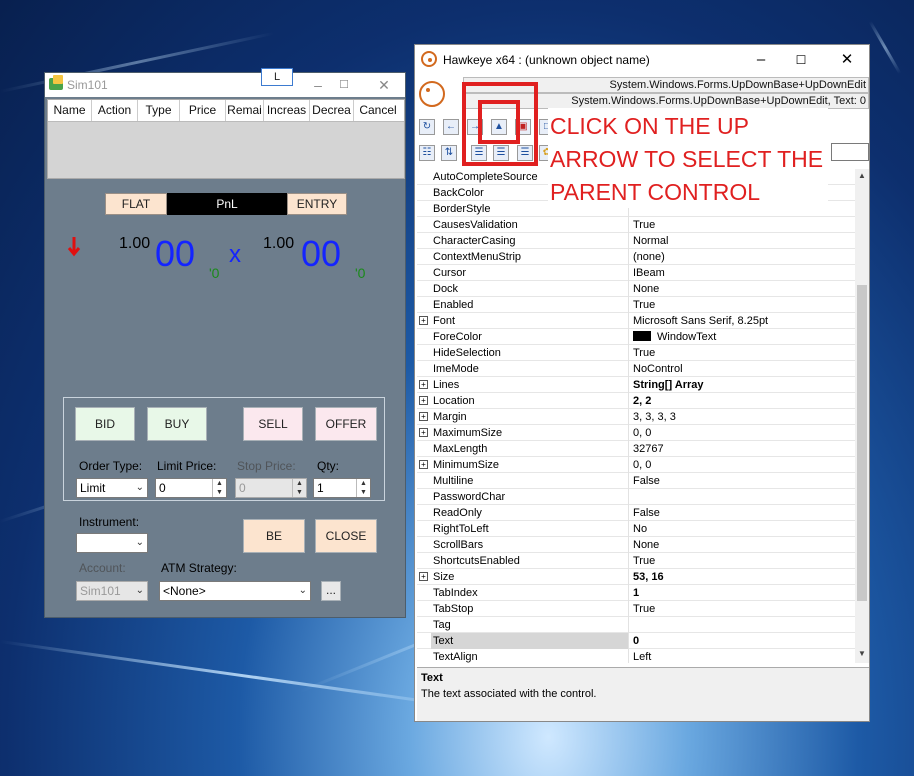 This screenshot has width=914, height=776. Describe the element at coordinates (850, 152) in the screenshot. I see `search-input` at that location.